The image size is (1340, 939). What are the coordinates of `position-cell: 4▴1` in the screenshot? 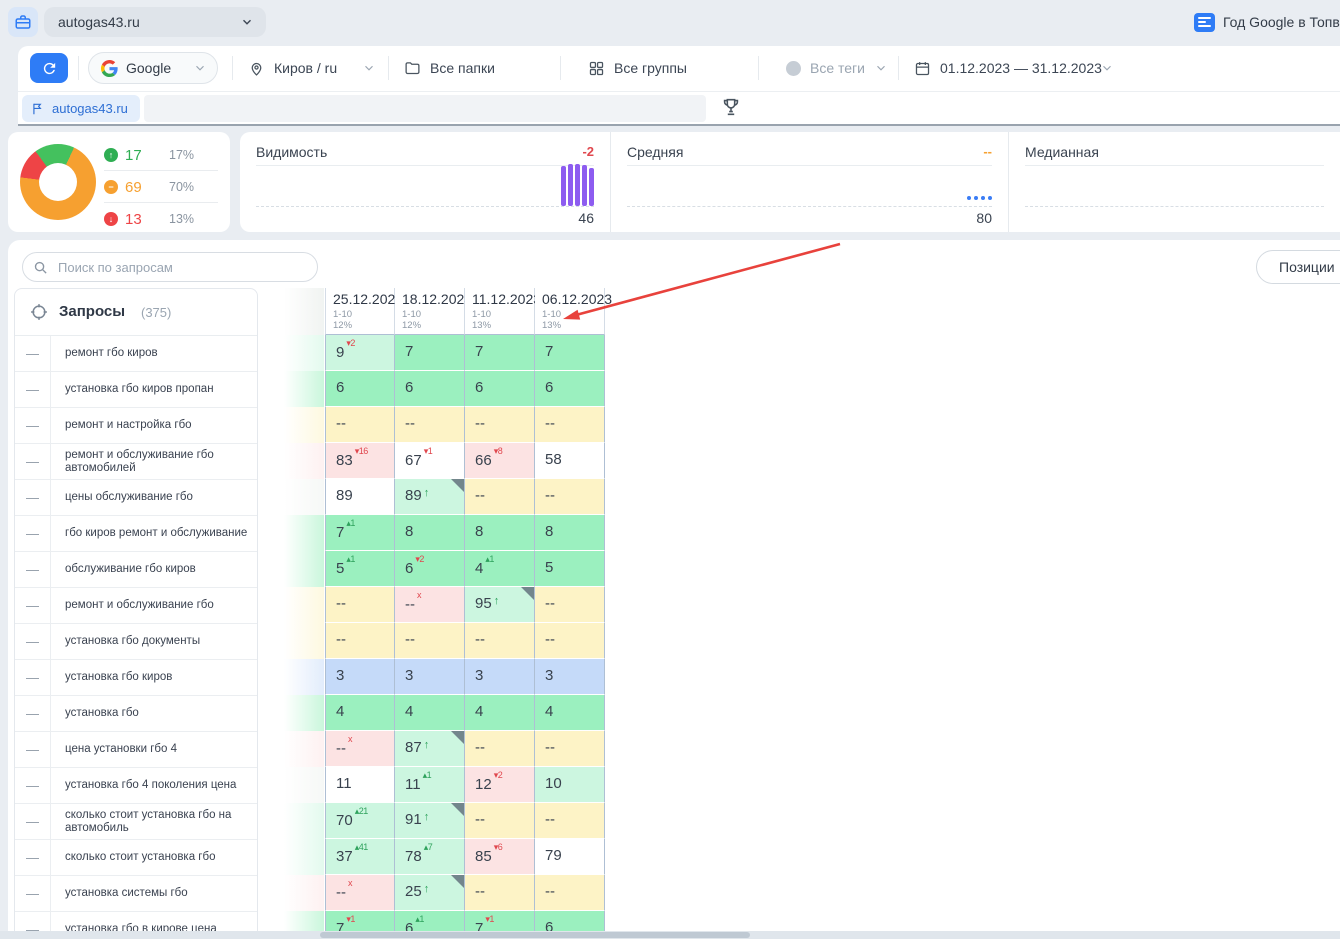 It's located at (500, 569).